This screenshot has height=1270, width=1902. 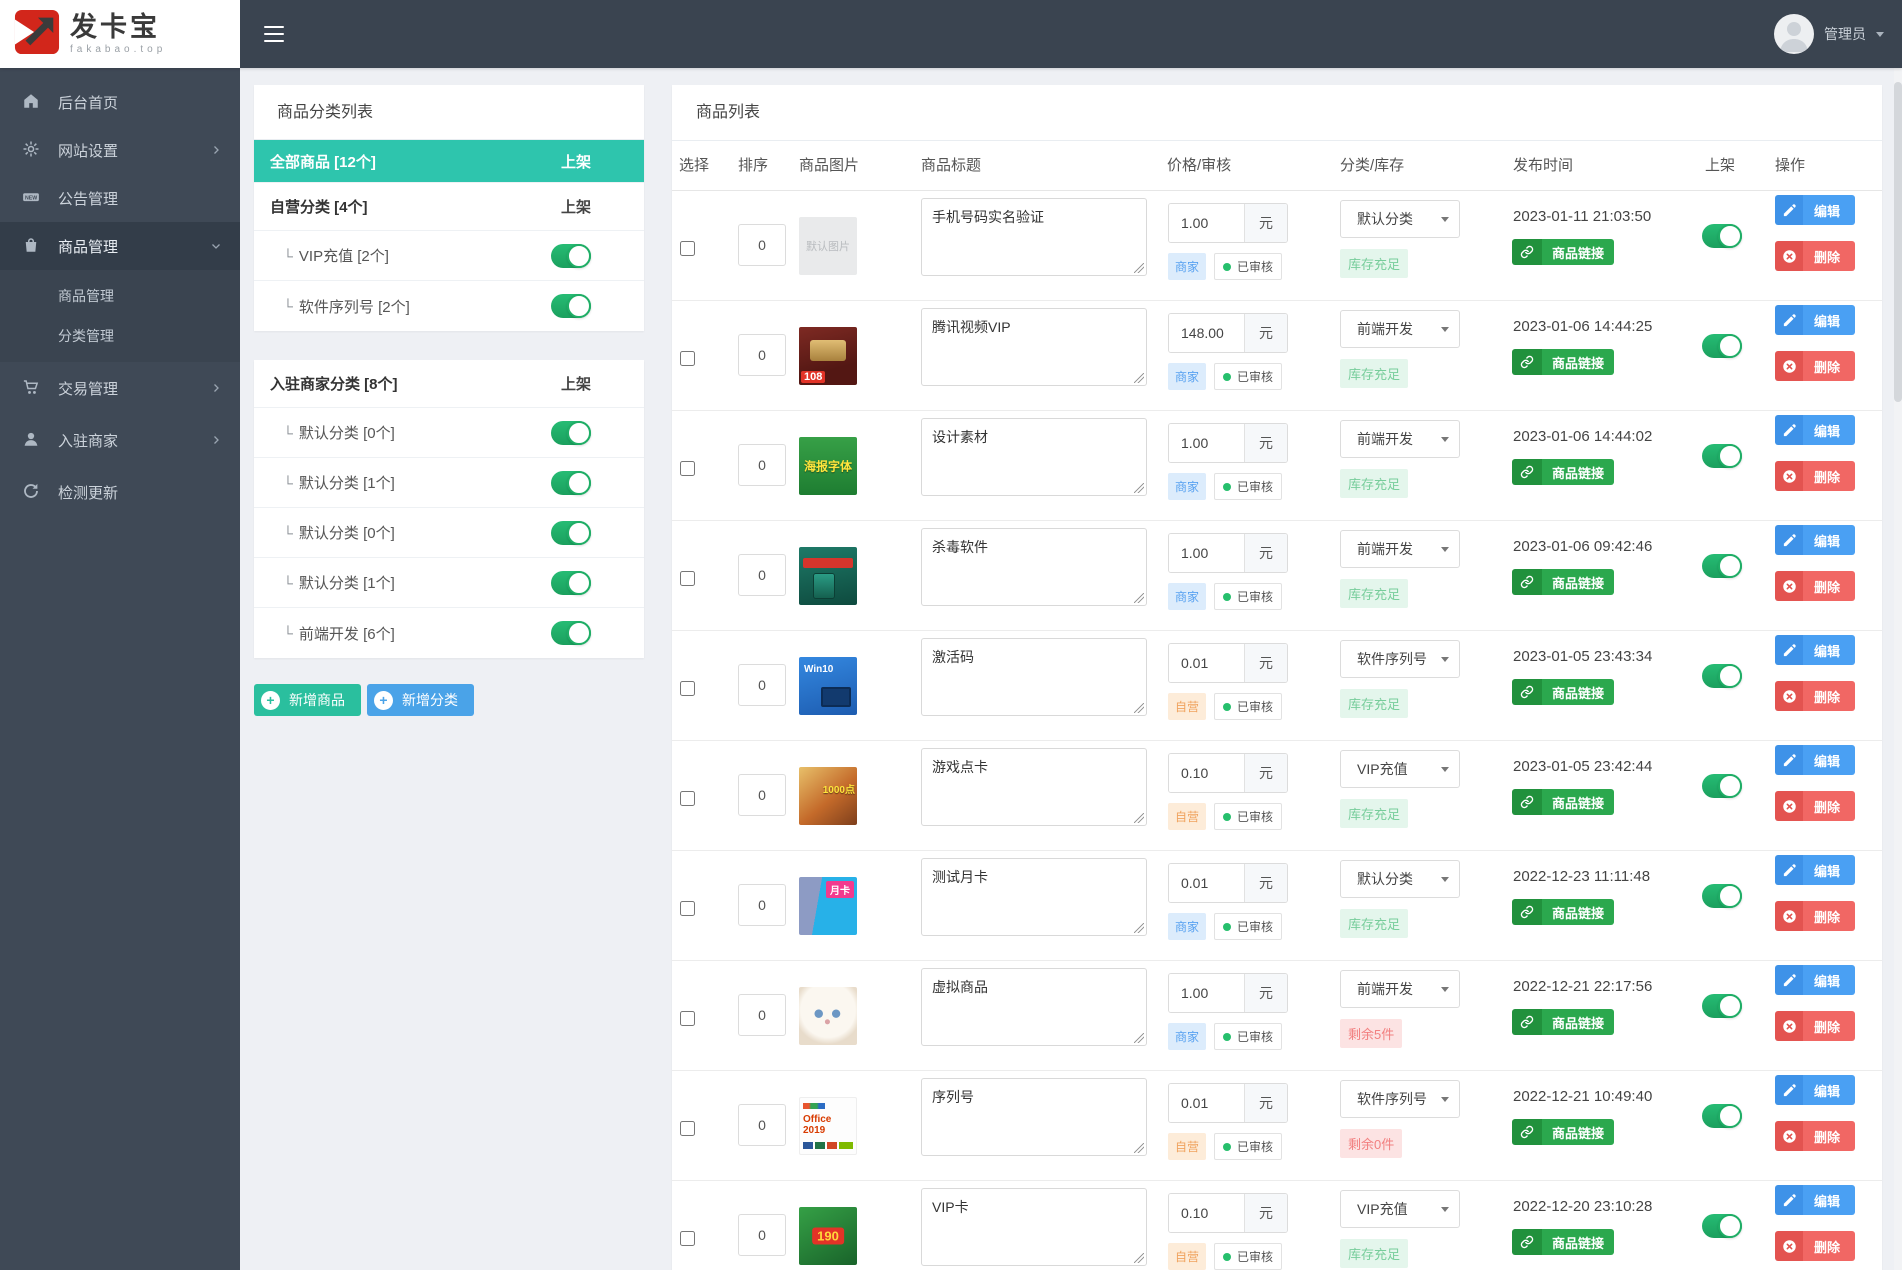 What do you see at coordinates (274, 34) in the screenshot?
I see `sidebar-collapse-icon` at bounding box center [274, 34].